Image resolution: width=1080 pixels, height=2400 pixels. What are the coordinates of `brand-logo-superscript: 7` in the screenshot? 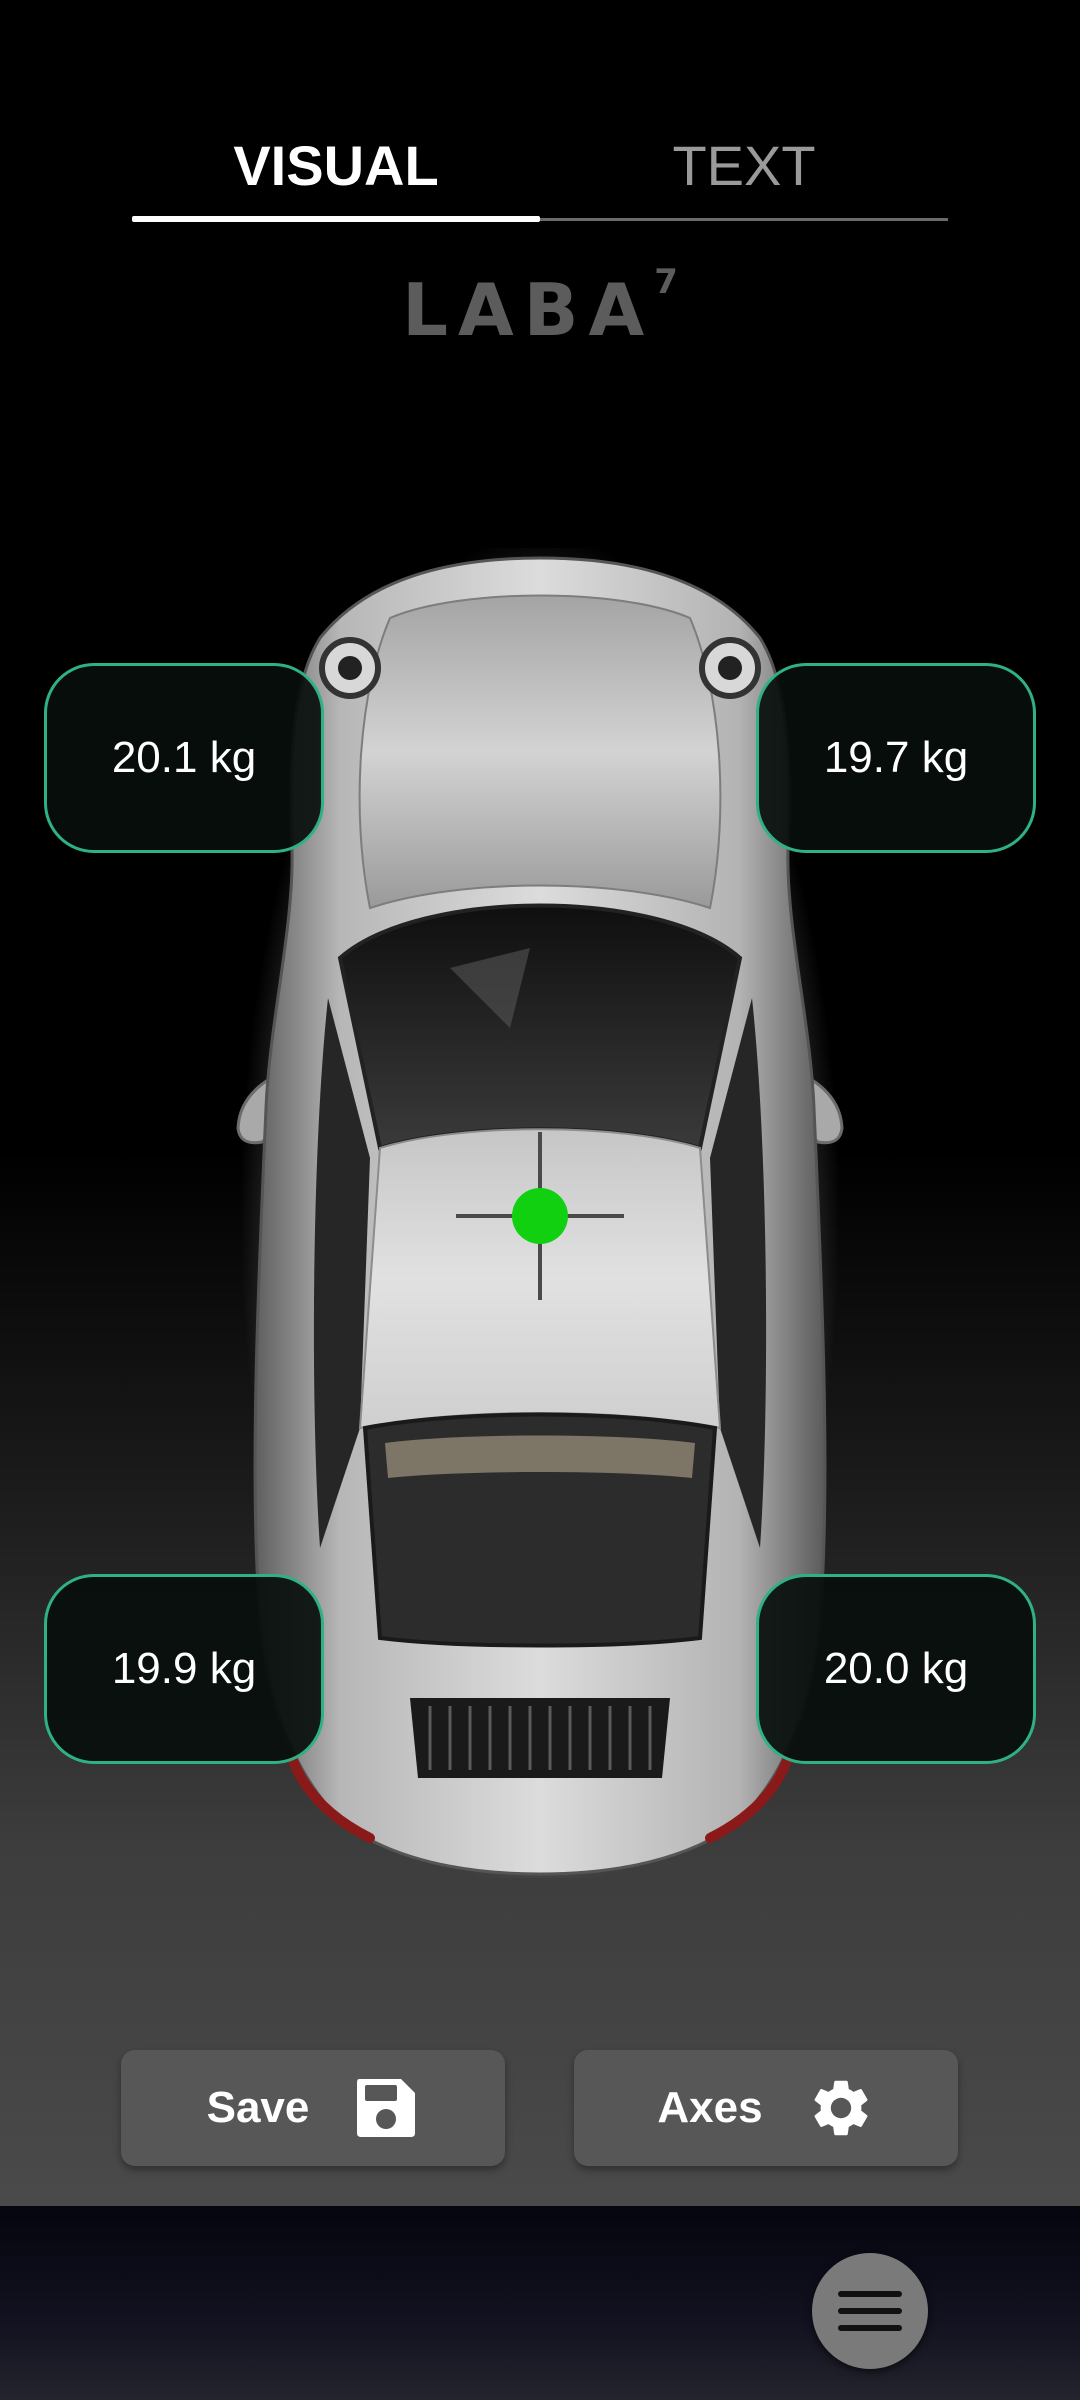 It's located at (666, 282).